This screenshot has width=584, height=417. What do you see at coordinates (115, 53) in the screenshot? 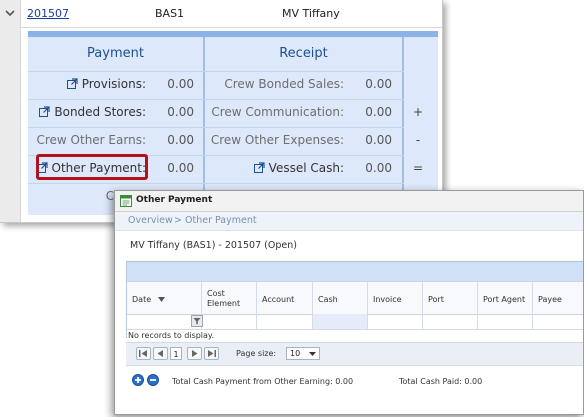
I see `payment-title: Payment` at bounding box center [115, 53].